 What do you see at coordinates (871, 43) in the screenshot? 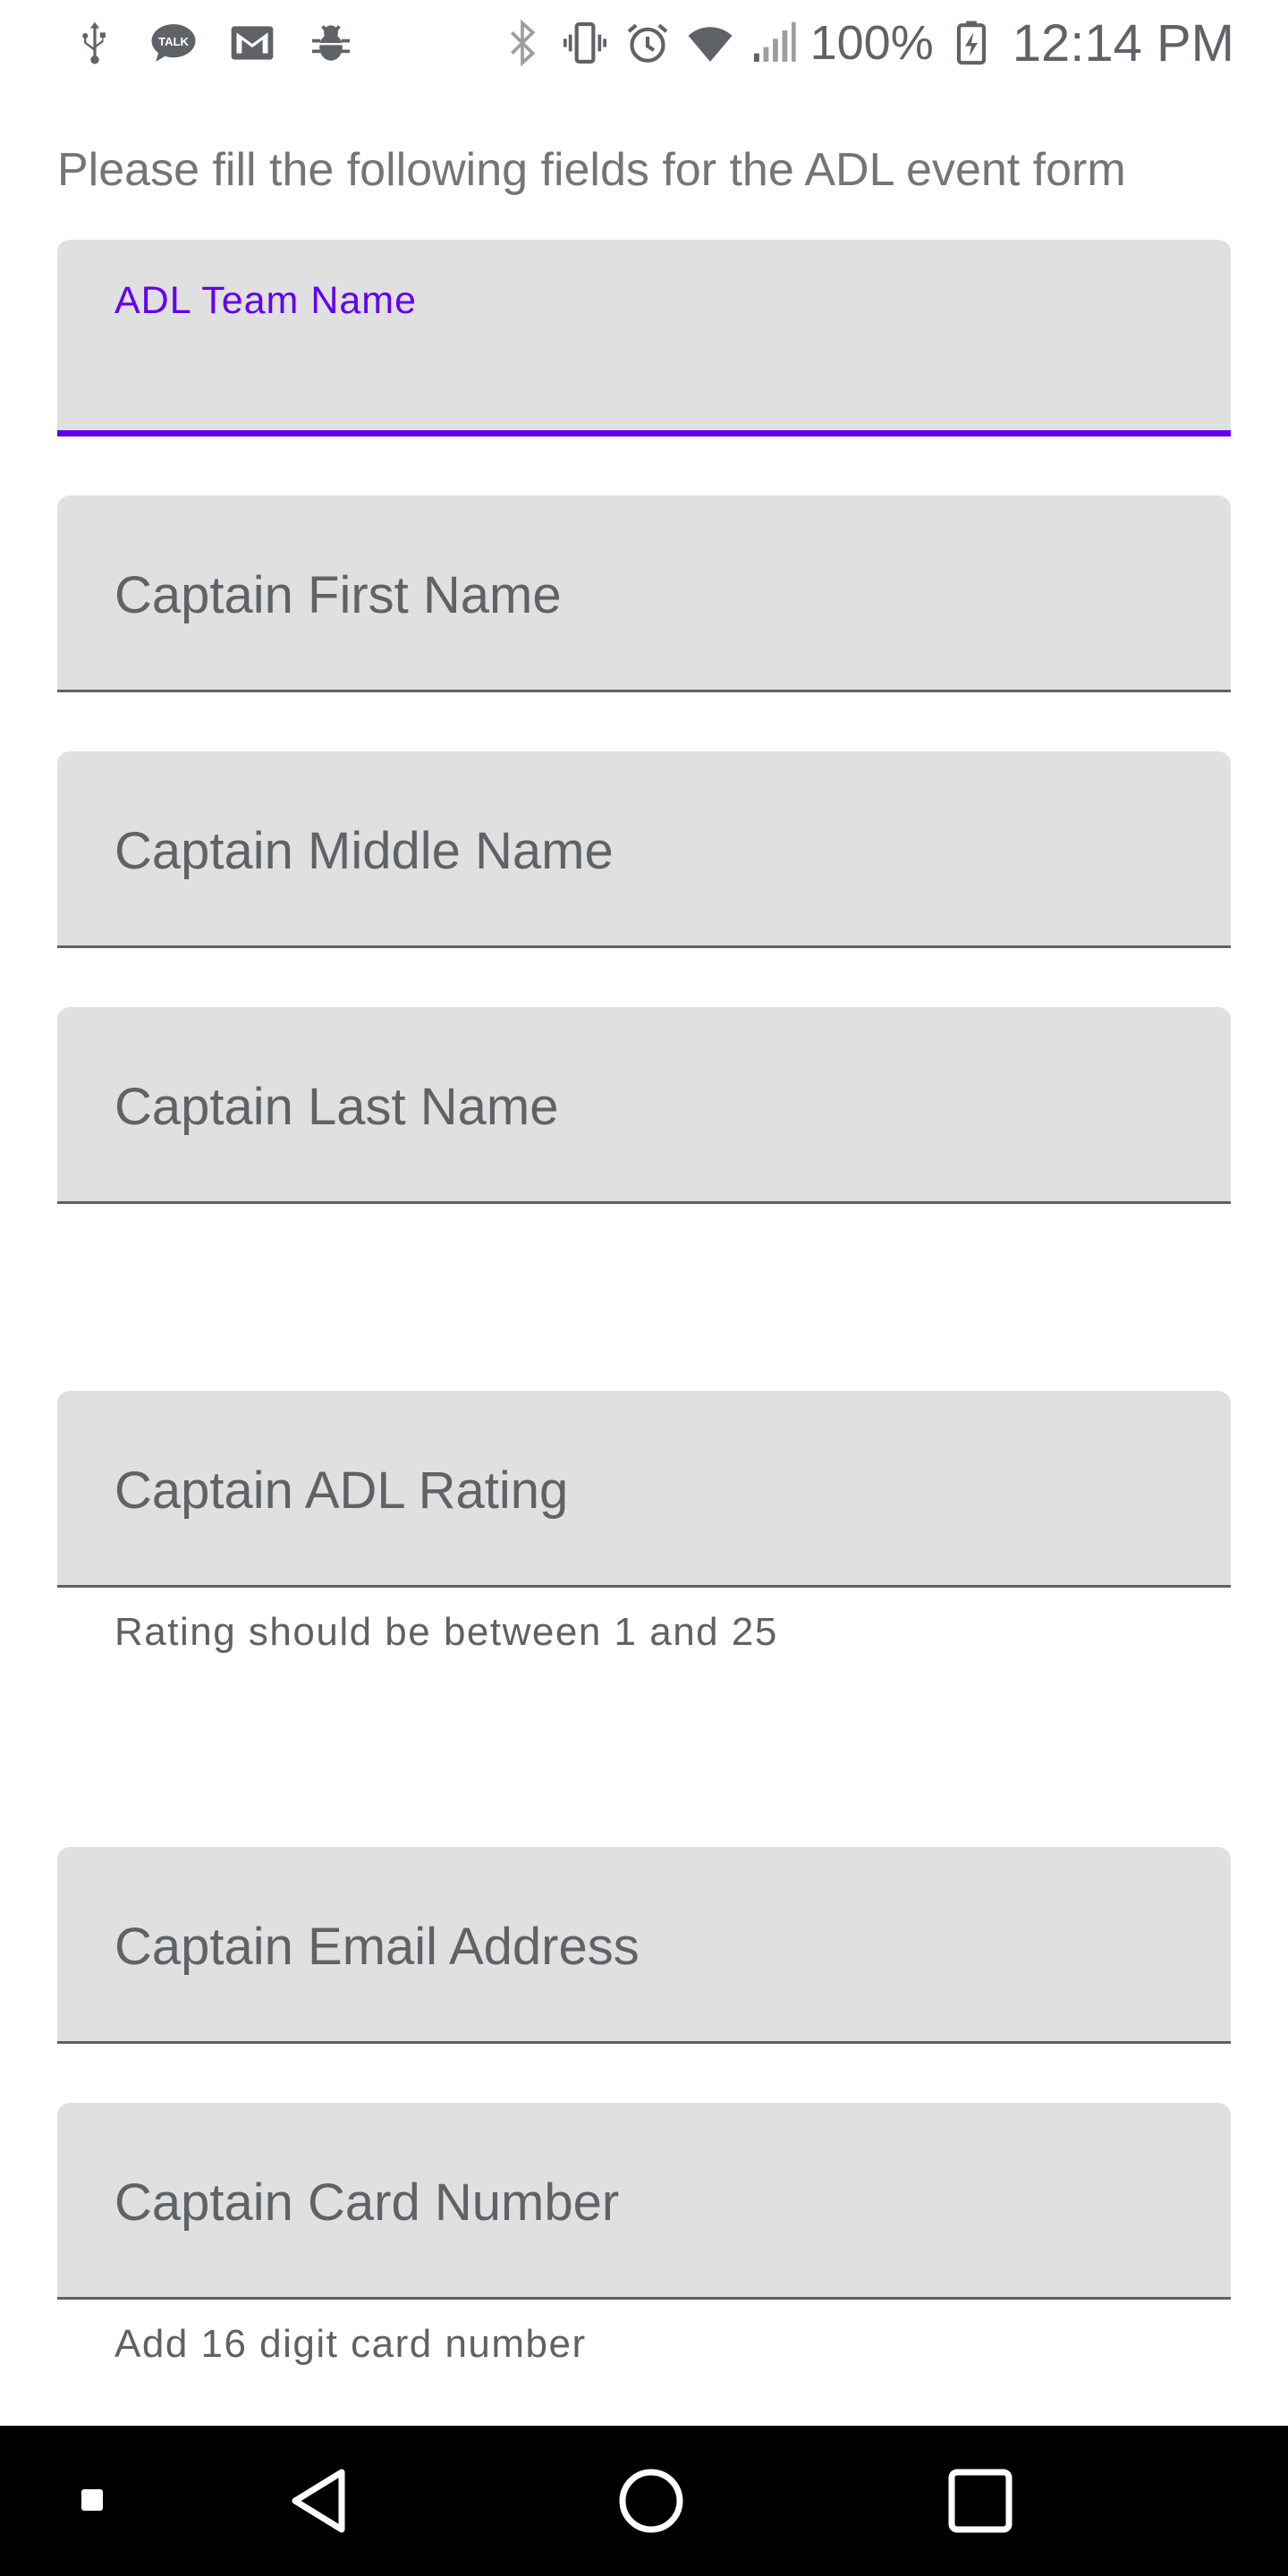
I see `battery-percent: 100%` at bounding box center [871, 43].